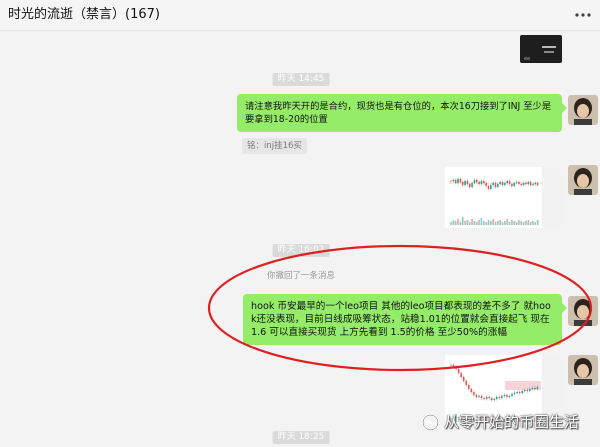  What do you see at coordinates (301, 437) in the screenshot?
I see `timestamp: 昨天 18:25` at bounding box center [301, 437].